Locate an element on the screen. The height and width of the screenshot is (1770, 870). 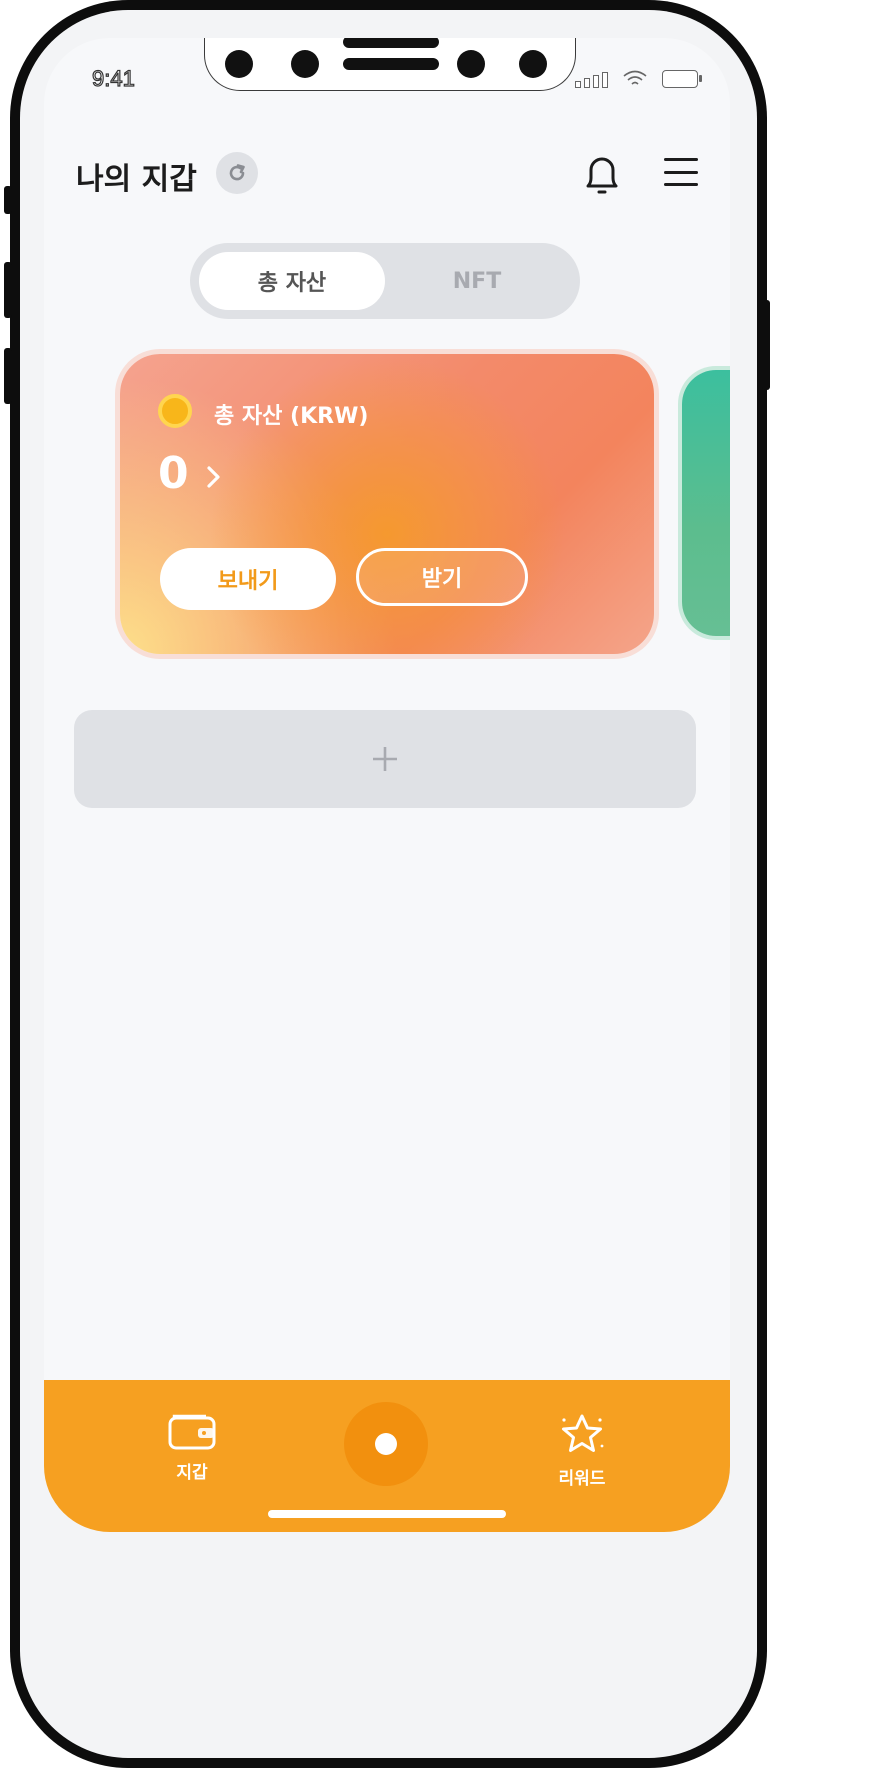
send-button: 보내기 is located at coordinates (248, 579).